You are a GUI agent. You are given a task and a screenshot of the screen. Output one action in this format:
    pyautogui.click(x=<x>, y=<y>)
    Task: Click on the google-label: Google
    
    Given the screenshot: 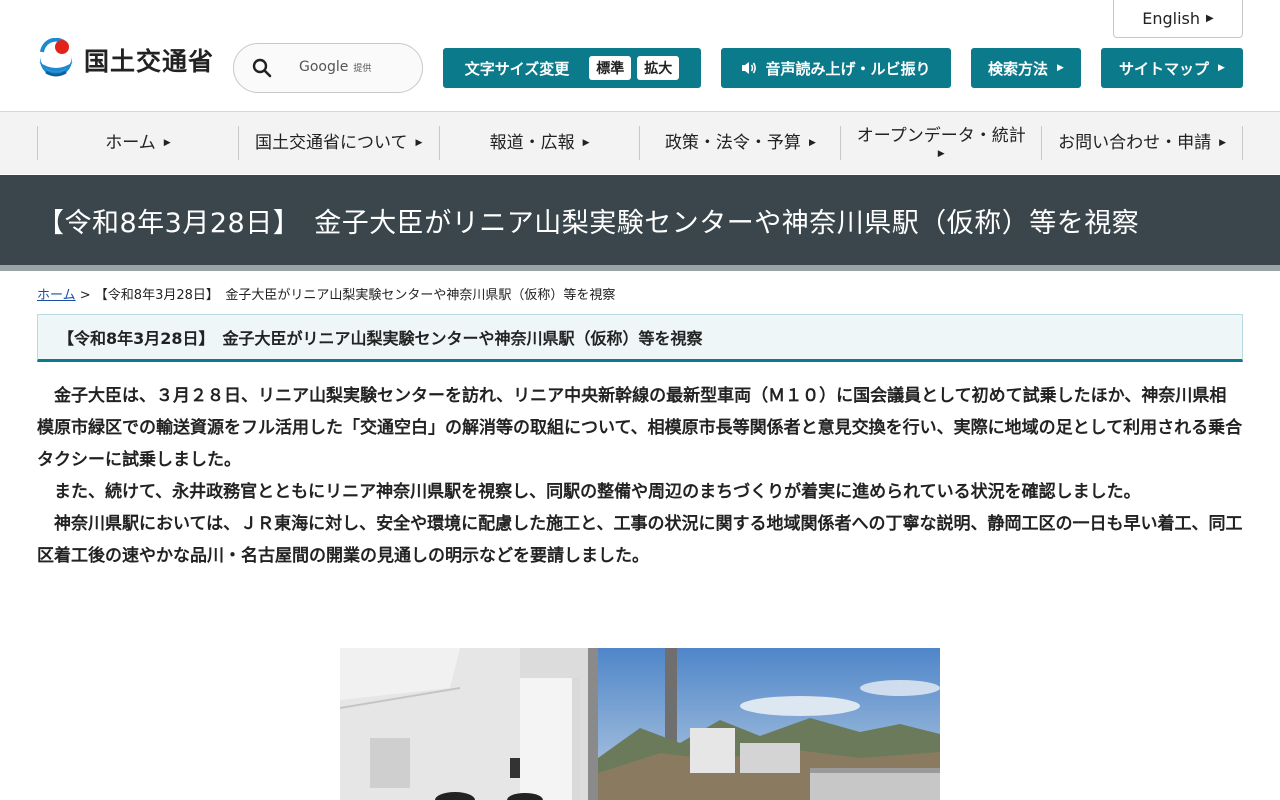 What is the action you would take?
    pyautogui.click(x=324, y=67)
    